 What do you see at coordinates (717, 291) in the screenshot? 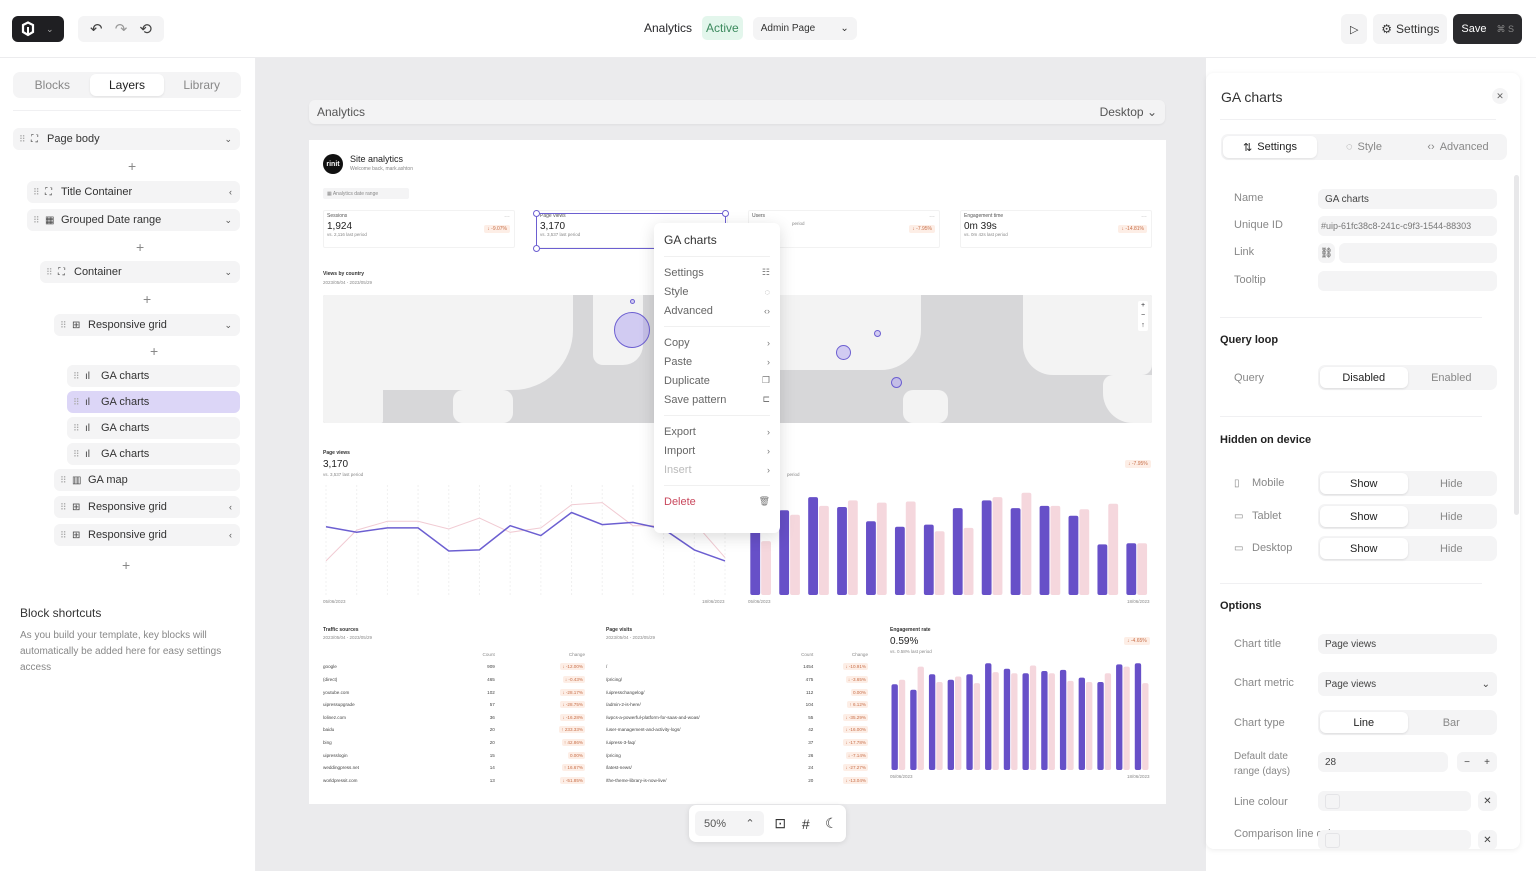
I see `context-menu-item: Style ◌` at bounding box center [717, 291].